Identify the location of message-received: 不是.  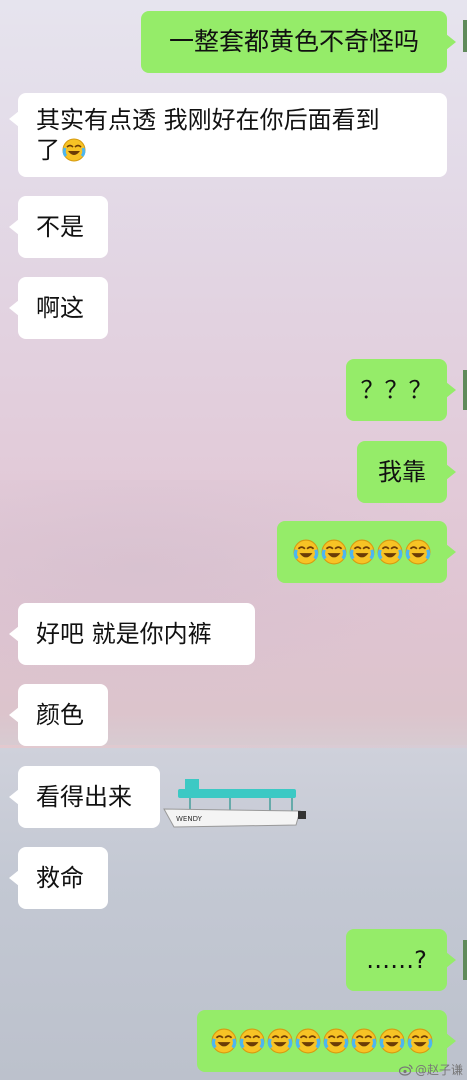
(63, 227).